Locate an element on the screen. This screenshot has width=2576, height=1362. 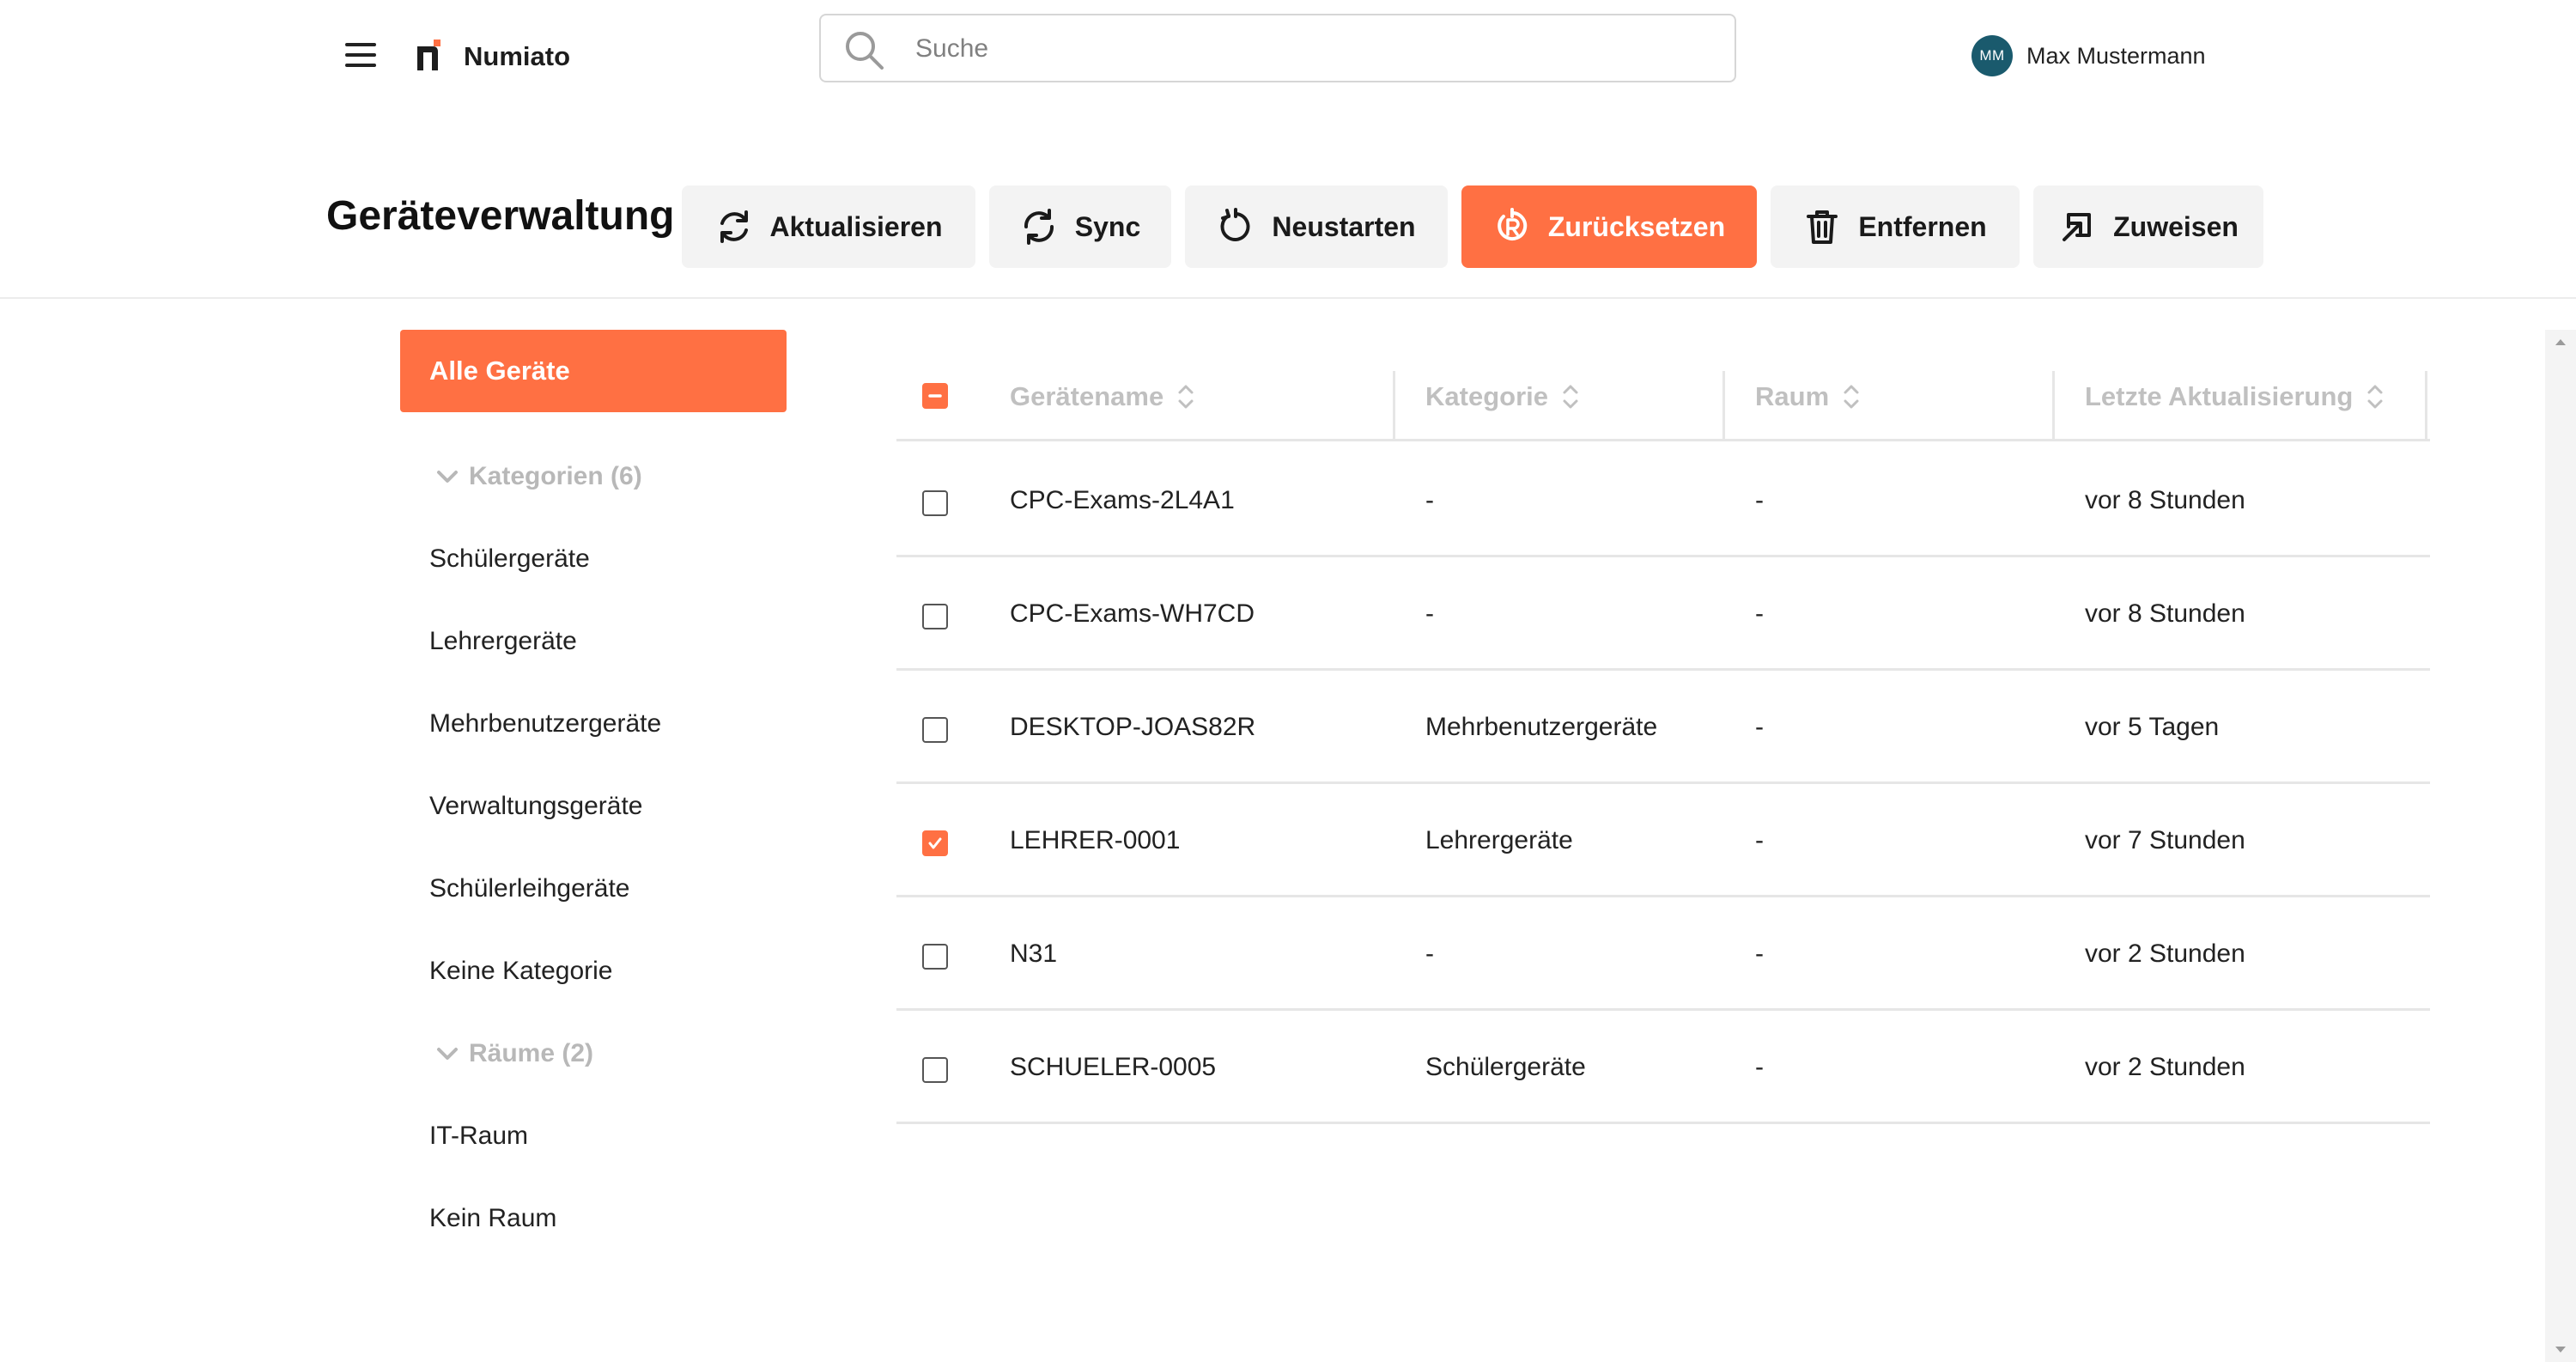
scroll-up-icon is located at coordinates (2560, 341).